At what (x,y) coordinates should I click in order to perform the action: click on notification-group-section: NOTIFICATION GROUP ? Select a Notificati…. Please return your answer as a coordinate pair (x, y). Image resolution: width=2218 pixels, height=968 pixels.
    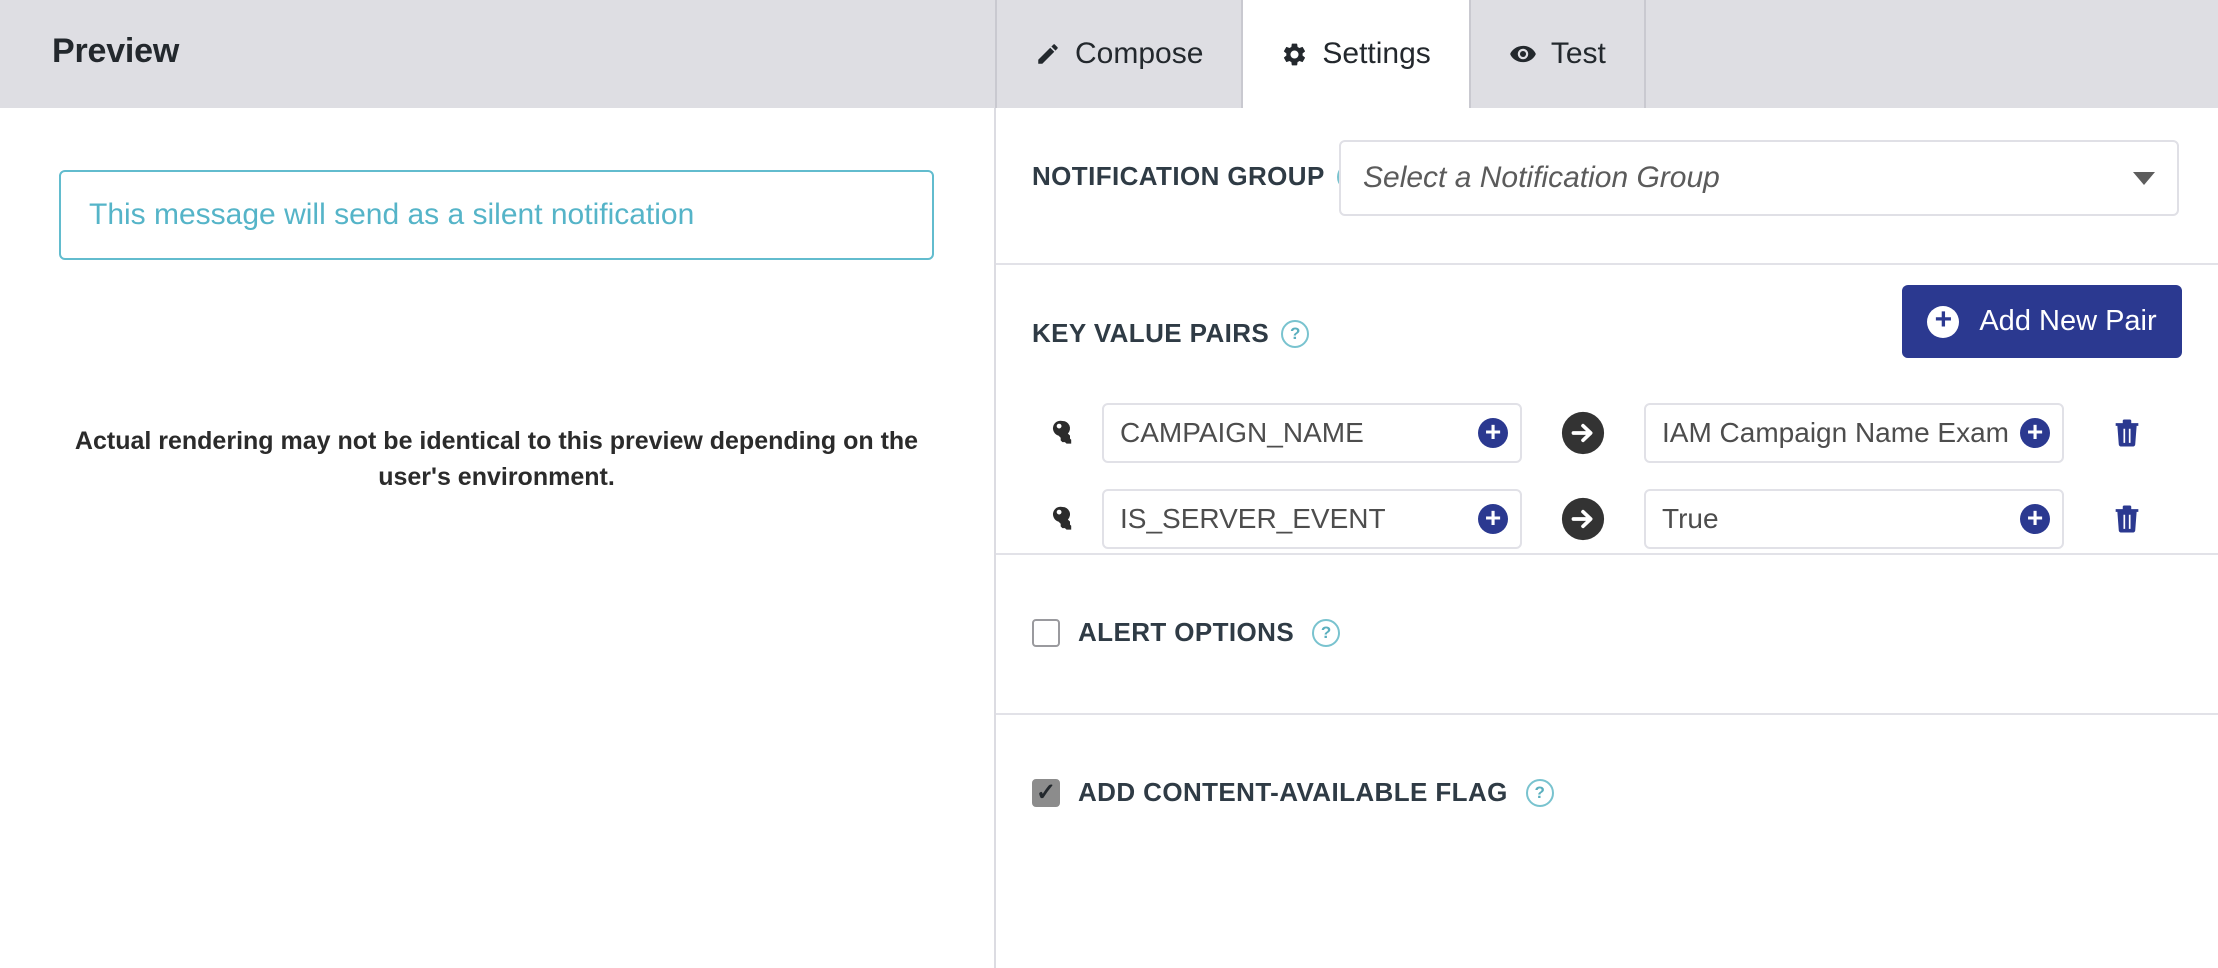
    Looking at the image, I should click on (1607, 186).